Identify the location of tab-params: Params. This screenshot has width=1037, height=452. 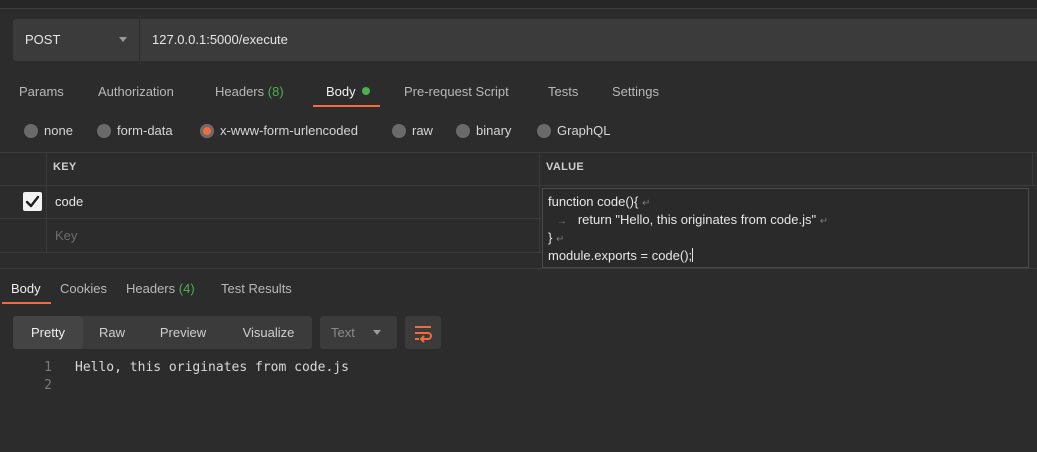
(41, 91).